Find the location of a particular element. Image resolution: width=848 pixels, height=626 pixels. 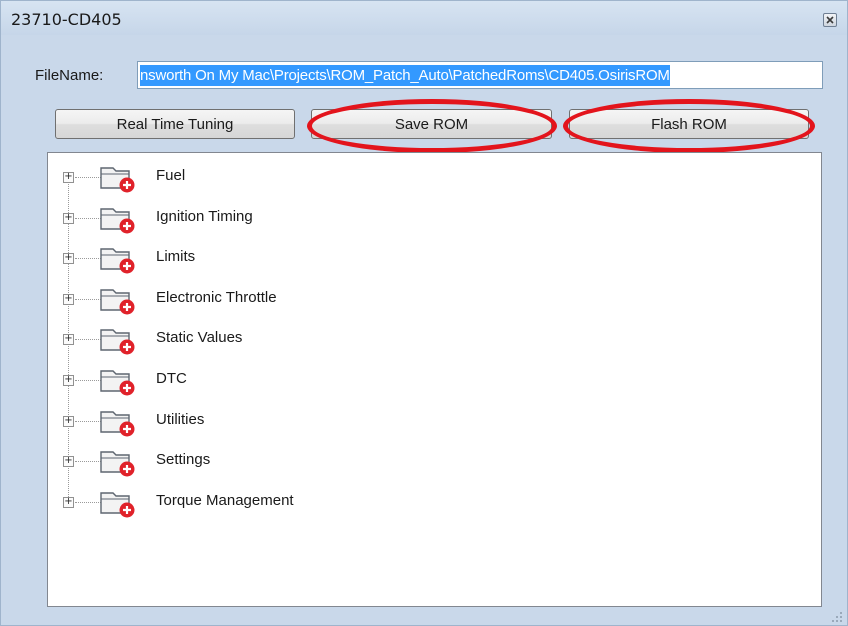

real-time-tuning-button: Real Time Tuning is located at coordinates (175, 124).